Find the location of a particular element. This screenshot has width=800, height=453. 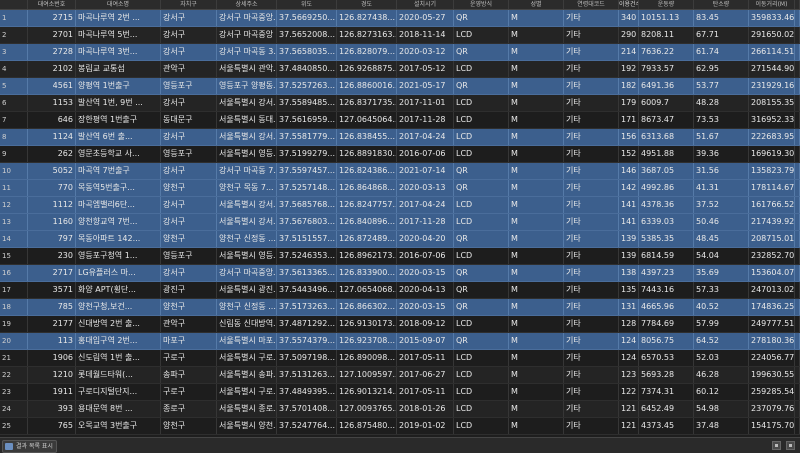

cell-install-date: 2021-07-14 is located at coordinates (425, 171).